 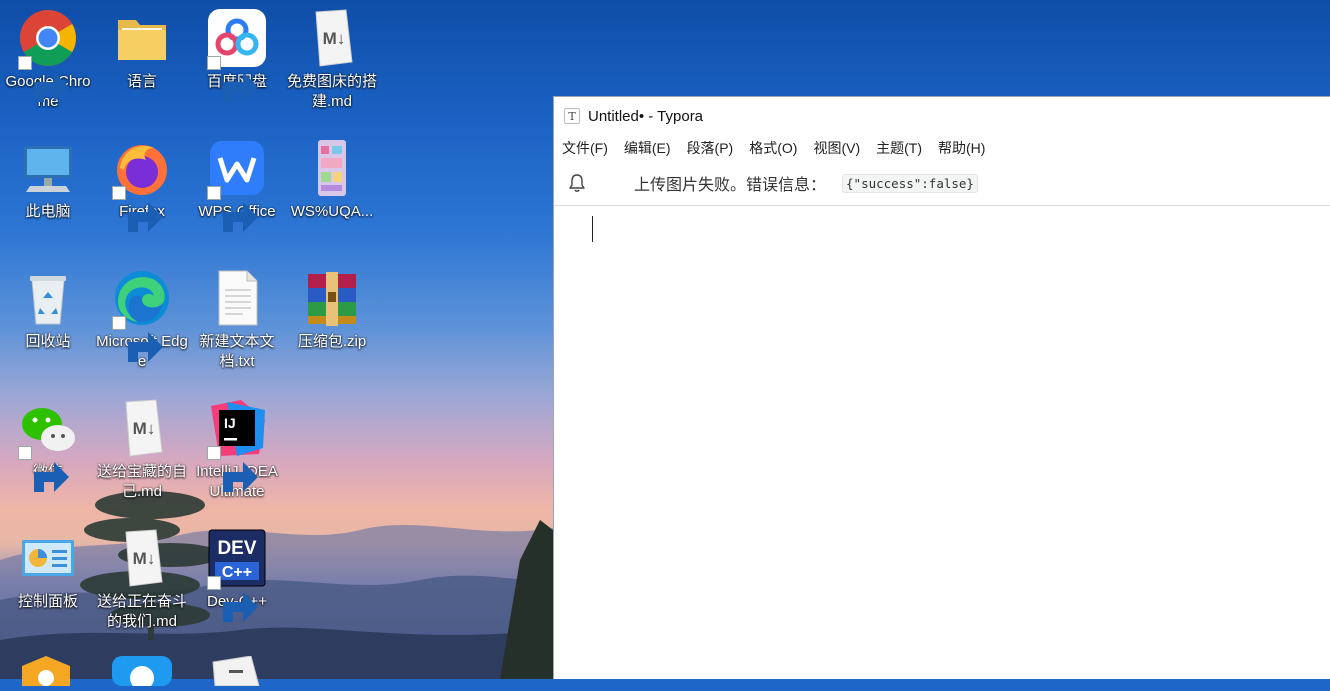 I want to click on desktop-icon-dev-cpp: DEV C++ Dev-C++, so click(x=237, y=584).